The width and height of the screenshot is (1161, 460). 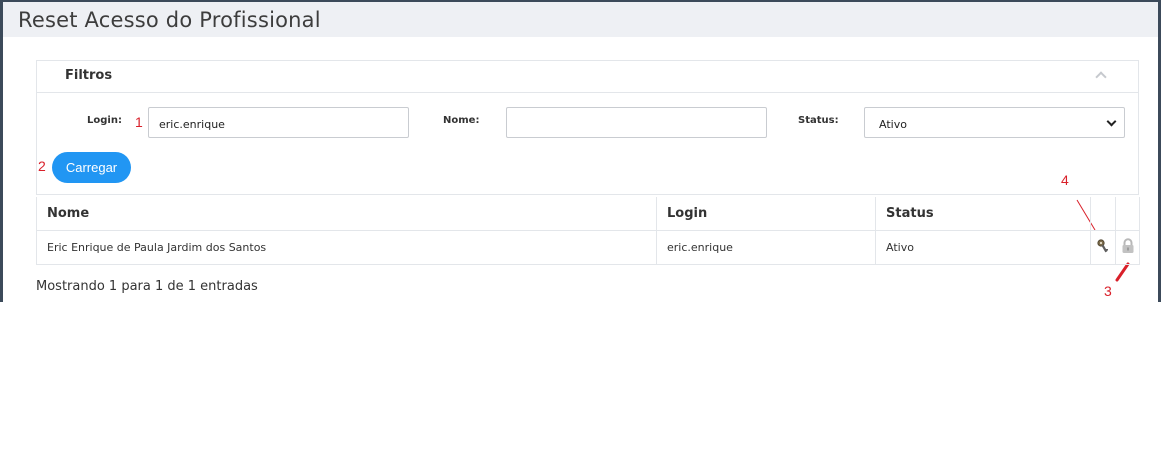 I want to click on column-header-status: Status, so click(x=983, y=214).